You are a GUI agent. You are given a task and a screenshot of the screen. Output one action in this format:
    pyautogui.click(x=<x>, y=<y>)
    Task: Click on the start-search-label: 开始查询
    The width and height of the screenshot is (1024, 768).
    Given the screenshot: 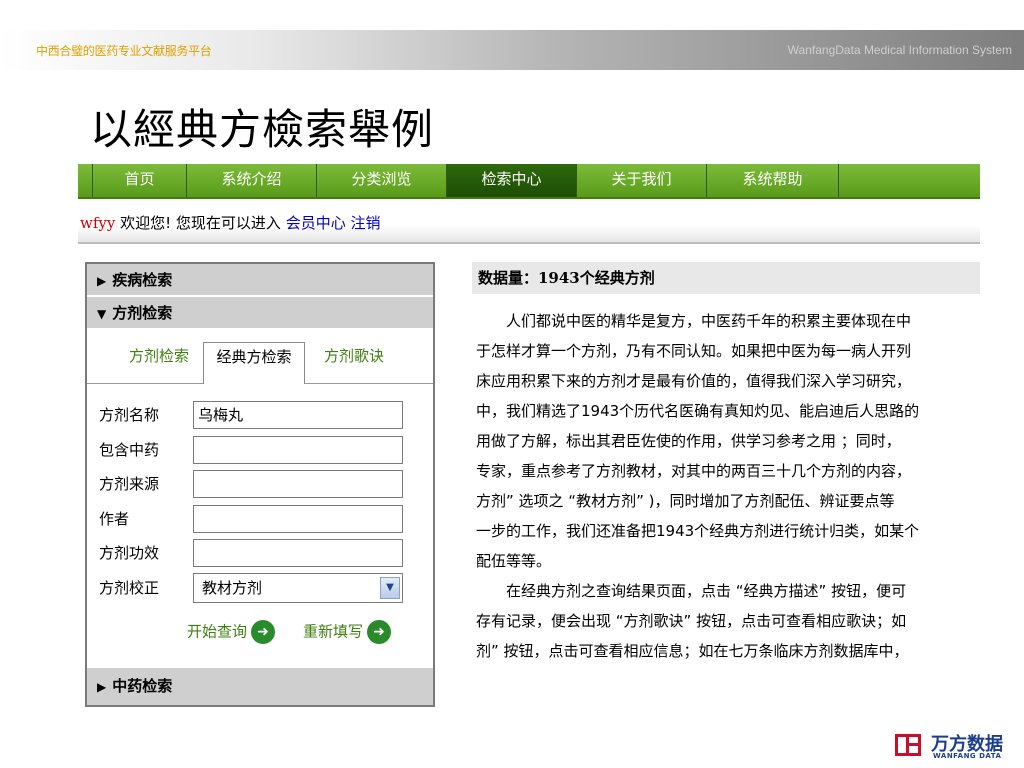 What is the action you would take?
    pyautogui.click(x=217, y=631)
    